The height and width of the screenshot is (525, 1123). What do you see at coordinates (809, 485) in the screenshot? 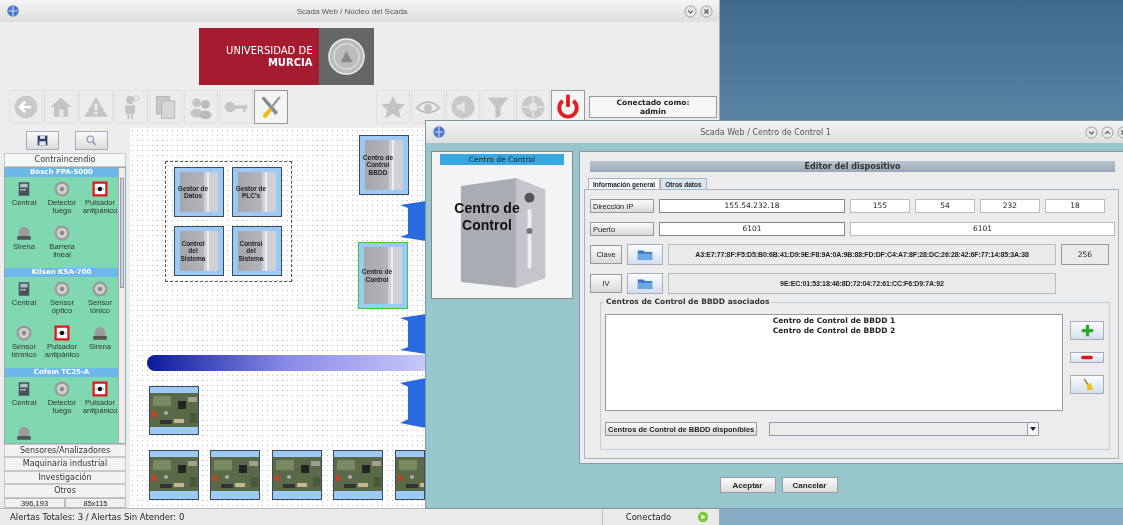
I see `cancel-button: Cancelar` at bounding box center [809, 485].